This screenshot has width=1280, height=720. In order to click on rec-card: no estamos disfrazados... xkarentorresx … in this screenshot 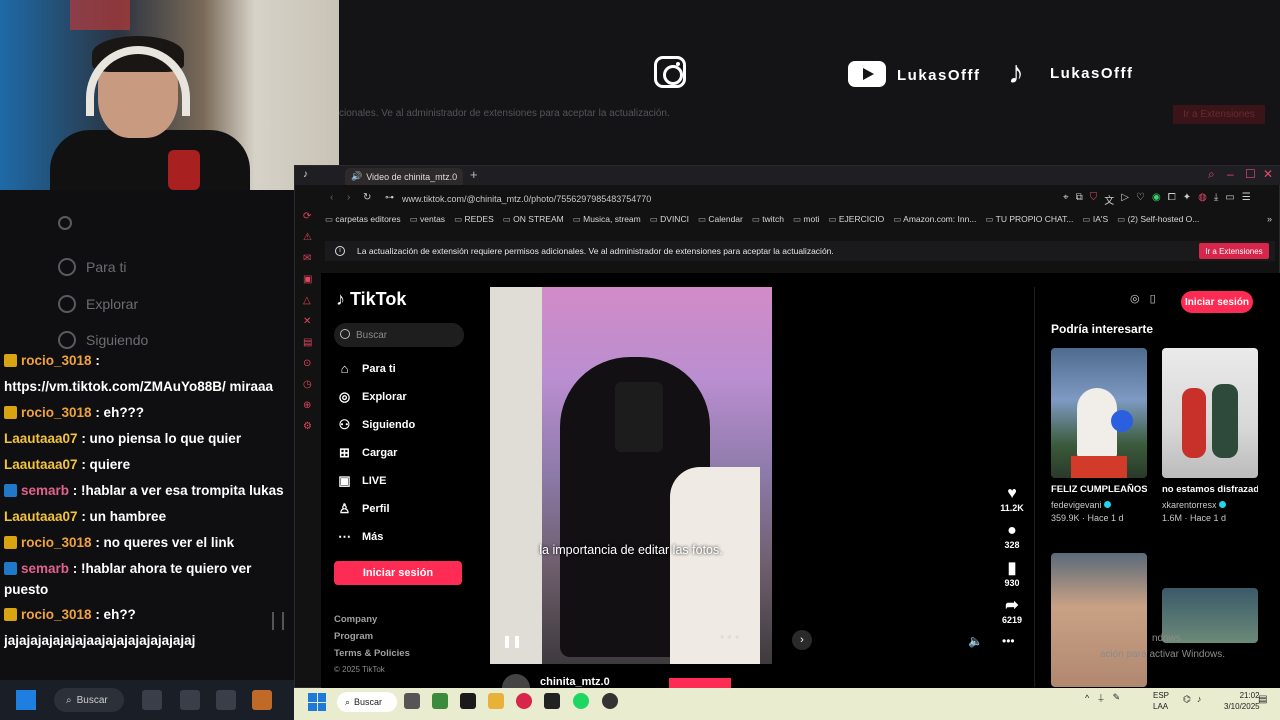, I will do `click(1210, 435)`.